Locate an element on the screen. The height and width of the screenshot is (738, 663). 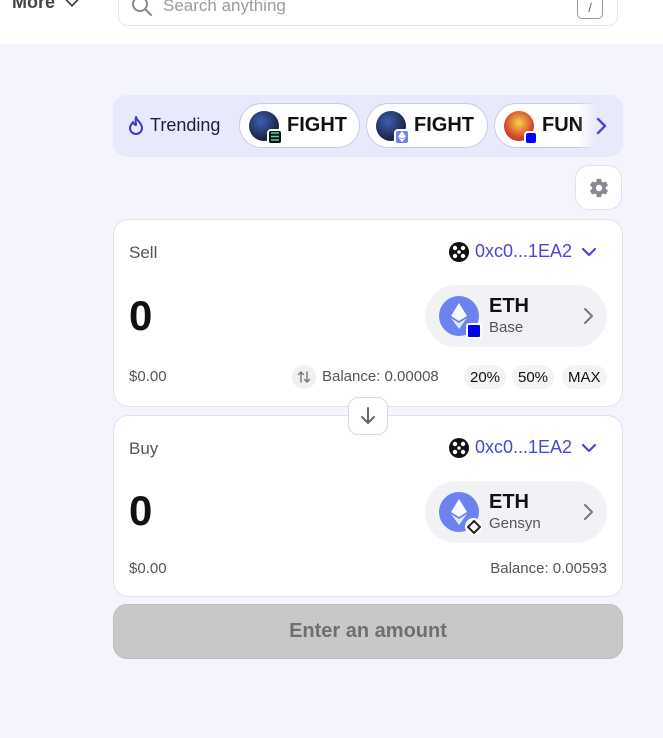
max-button: MAX is located at coordinates (584, 377).